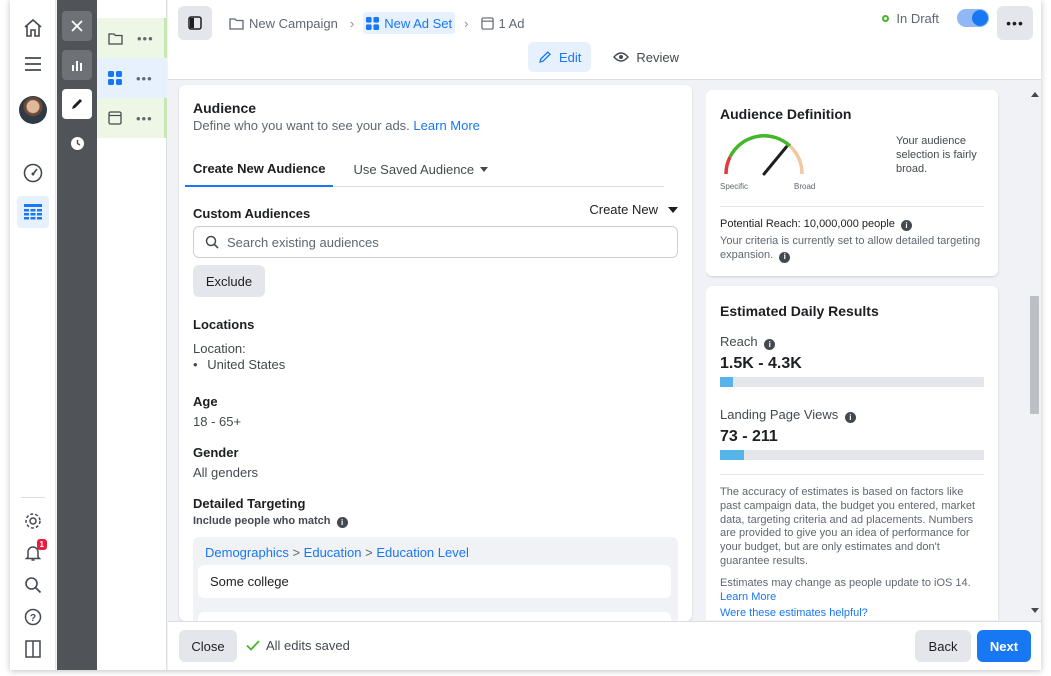 The width and height of the screenshot is (1051, 676). Describe the element at coordinates (115, 38) in the screenshot. I see `folder-icon` at that location.